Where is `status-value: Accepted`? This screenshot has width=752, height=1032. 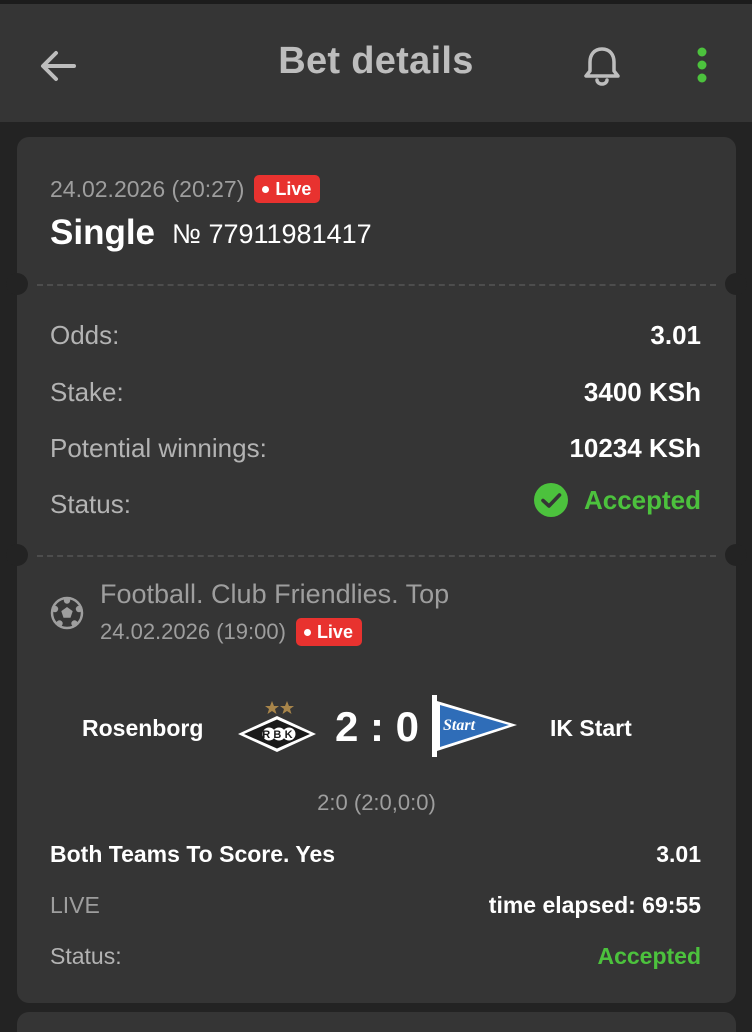
status-value: Accepted is located at coordinates (617, 500).